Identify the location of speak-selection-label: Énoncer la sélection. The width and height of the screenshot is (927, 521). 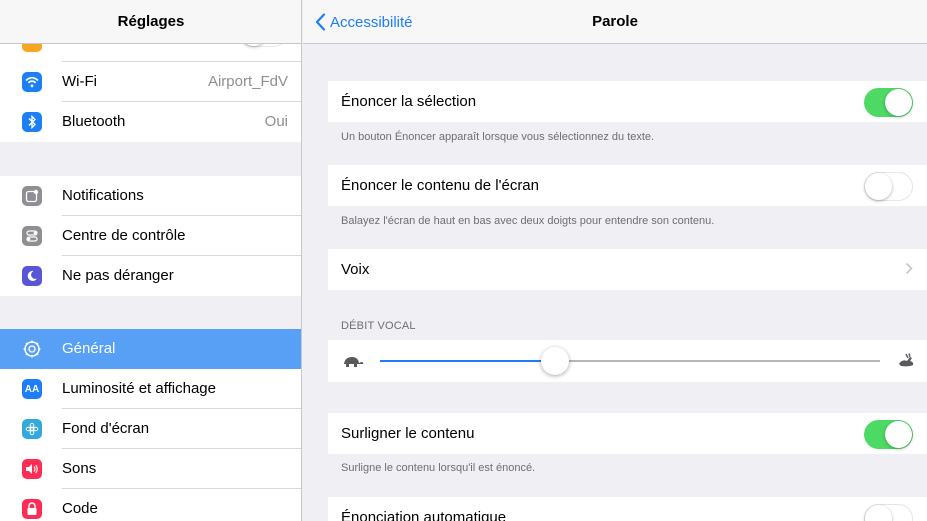
(409, 101).